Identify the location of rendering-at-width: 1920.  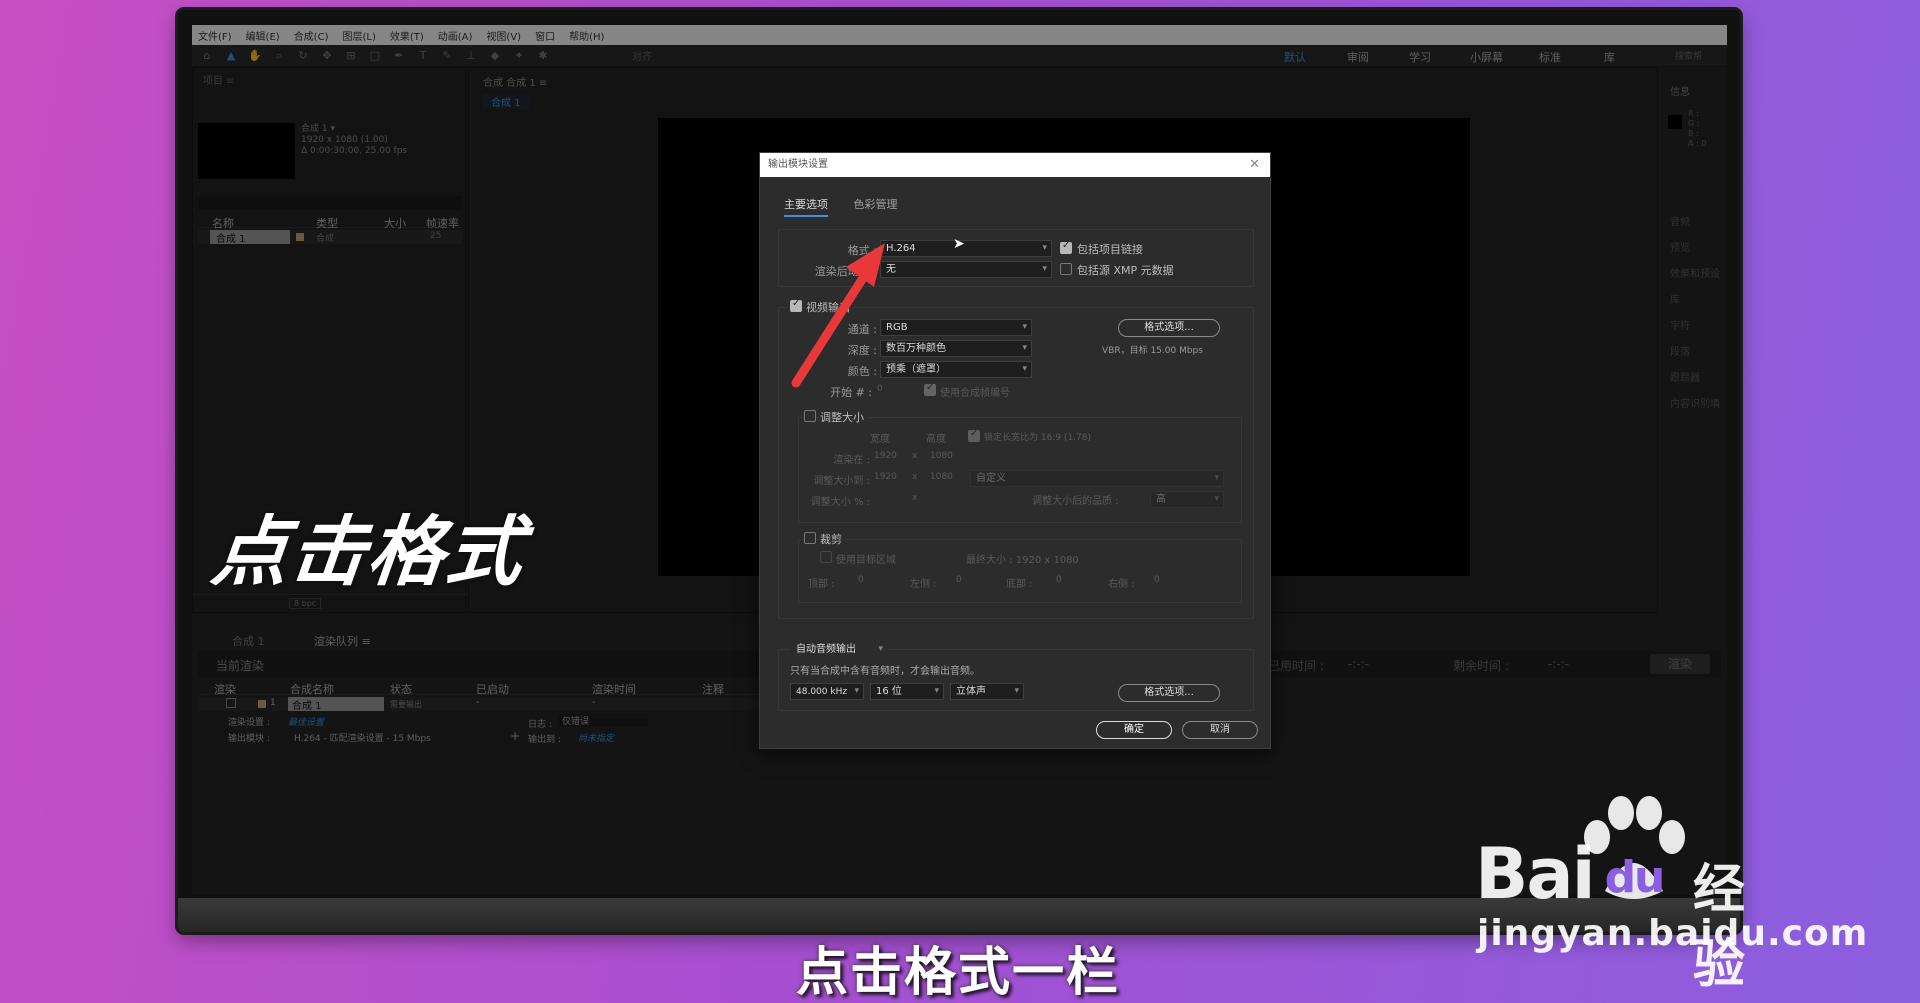
(885, 456).